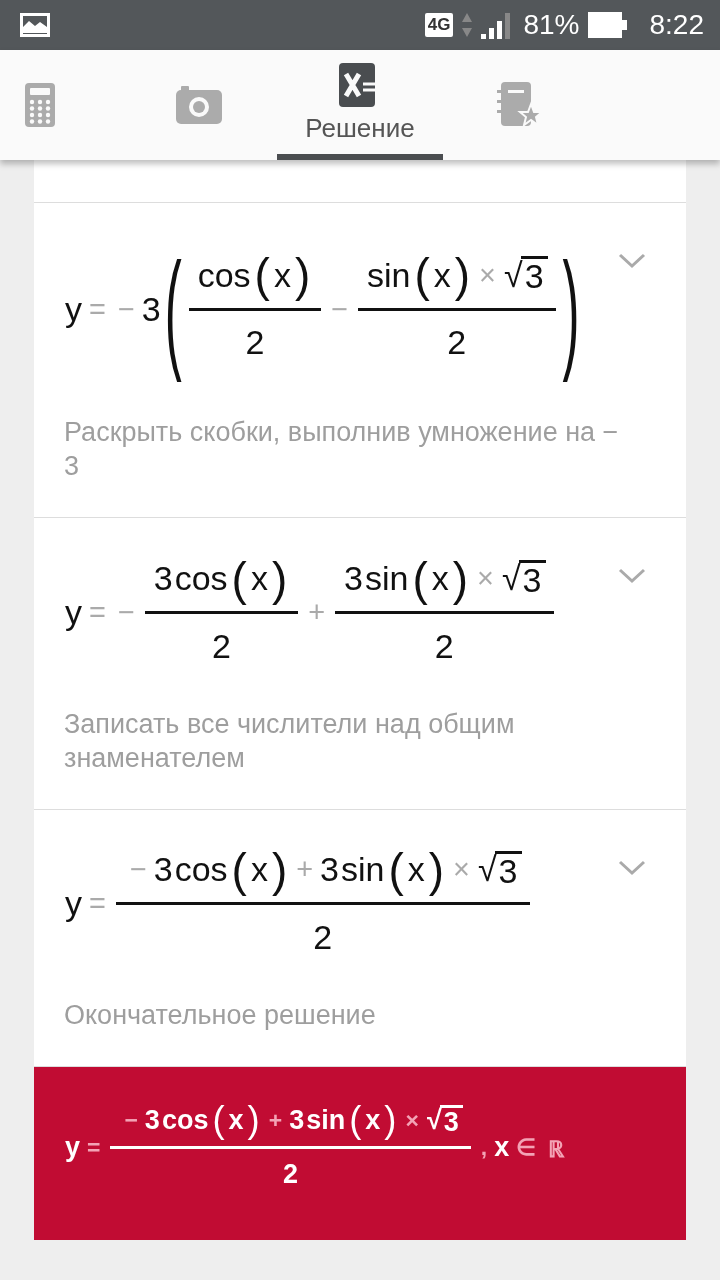  I want to click on step-description: Раскрыть скобки, выполнив умножение на − 3, so click(342, 450).